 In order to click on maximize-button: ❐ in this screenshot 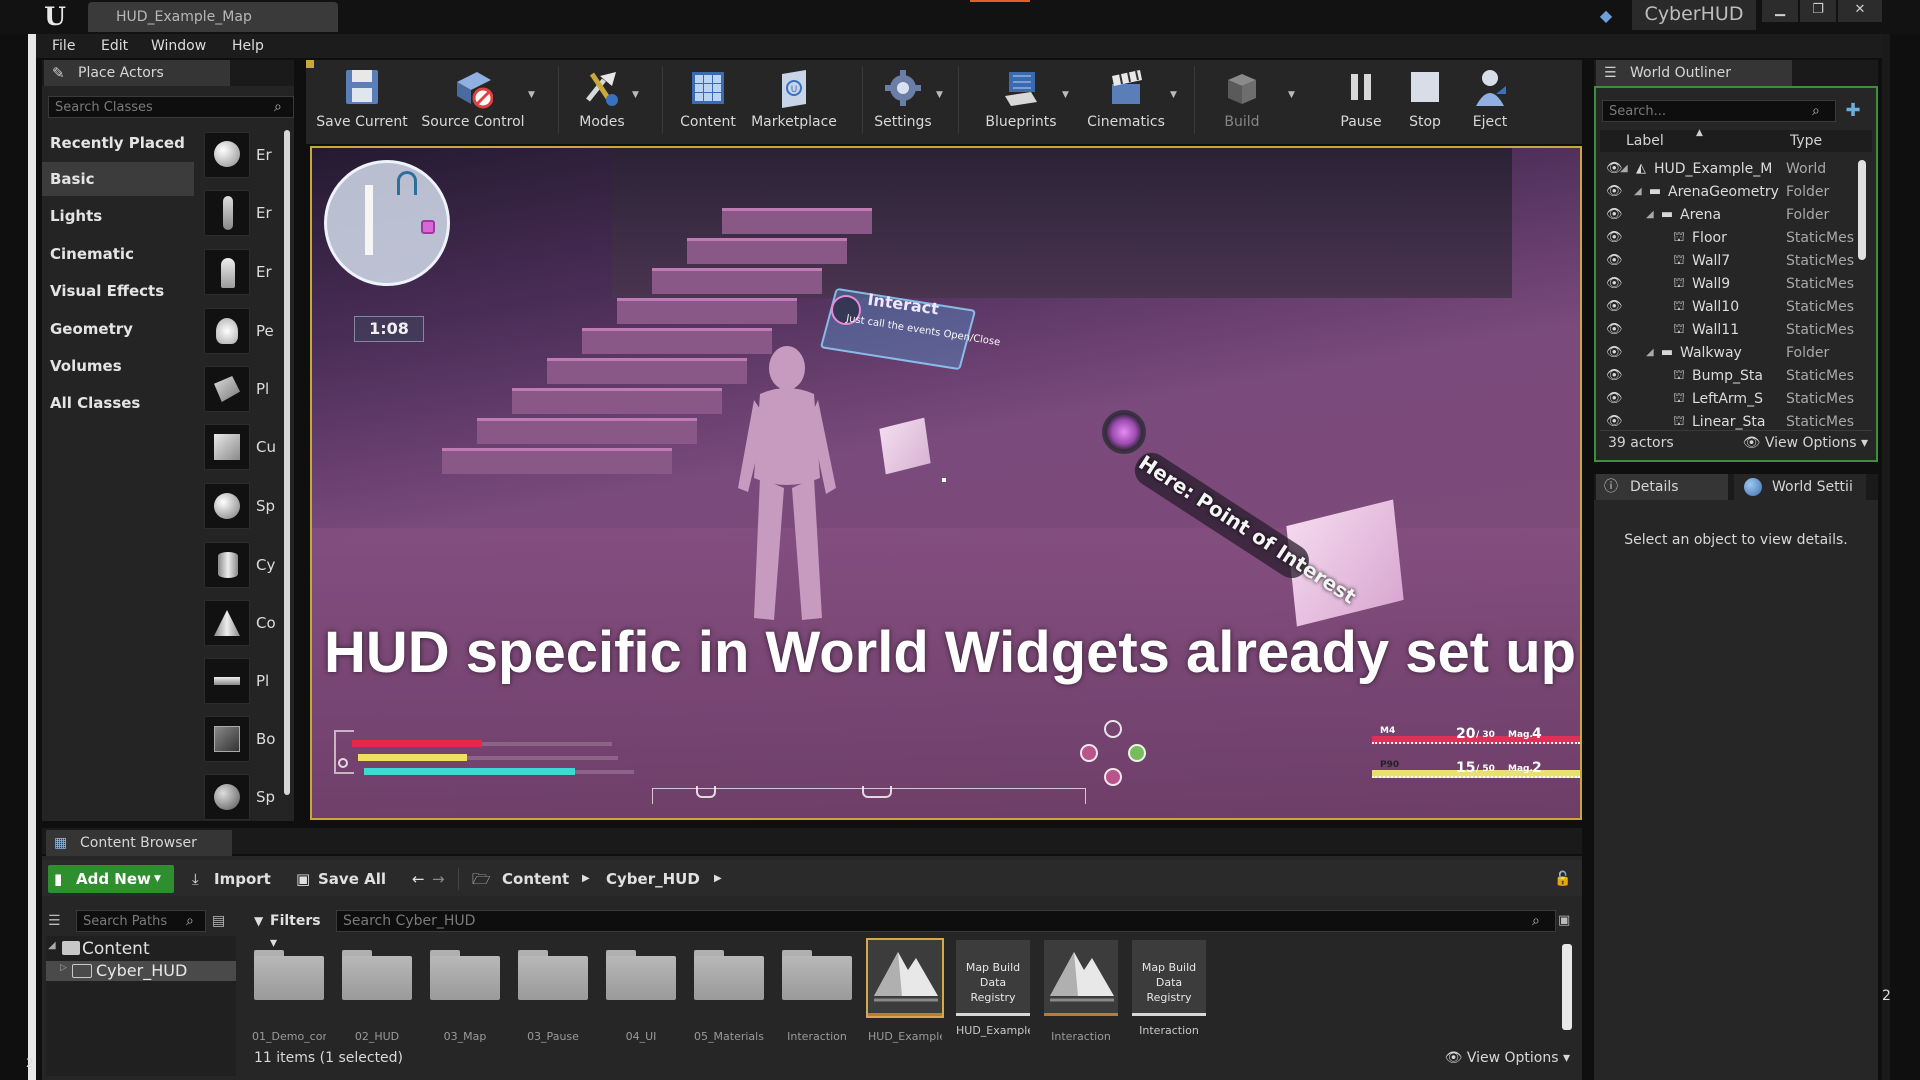, I will do `click(1818, 11)`.